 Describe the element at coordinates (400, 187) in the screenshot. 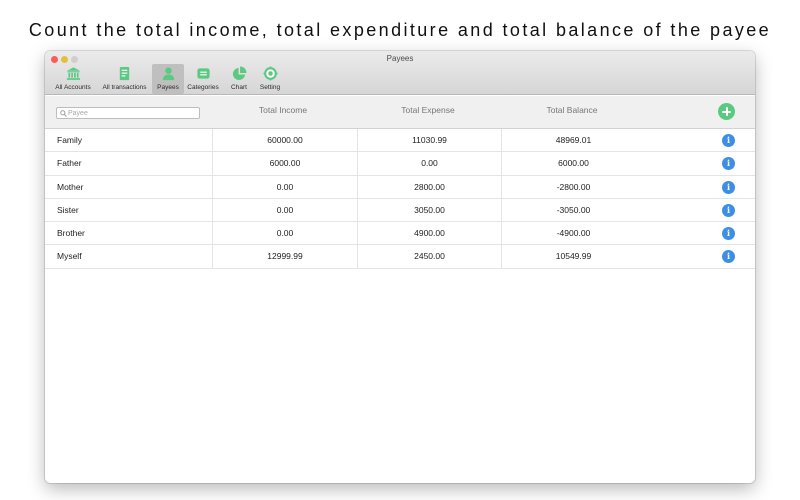

I see `table-row: Mother 0.00 2800.00 -2800.00 i` at that location.